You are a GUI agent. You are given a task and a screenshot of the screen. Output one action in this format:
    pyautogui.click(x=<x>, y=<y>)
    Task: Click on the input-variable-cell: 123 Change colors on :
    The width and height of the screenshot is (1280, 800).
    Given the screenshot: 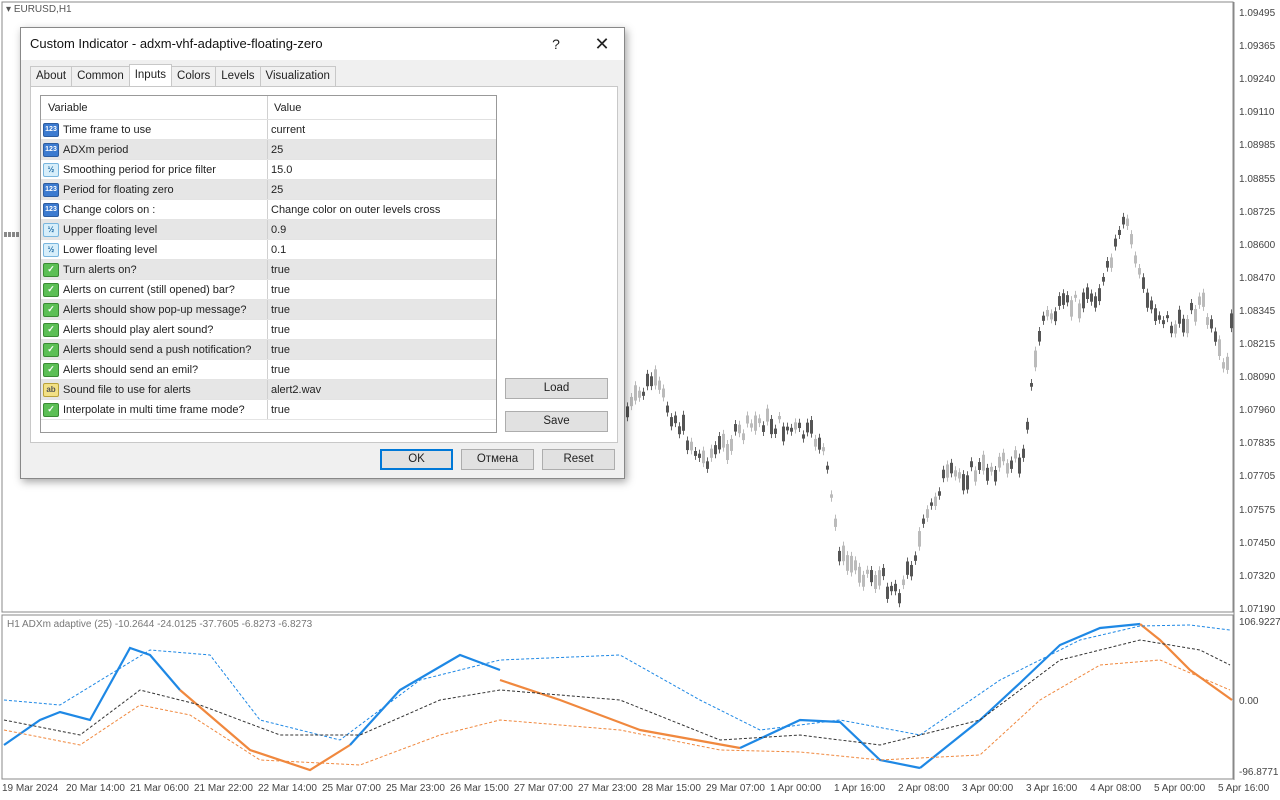 What is the action you would take?
    pyautogui.click(x=154, y=209)
    